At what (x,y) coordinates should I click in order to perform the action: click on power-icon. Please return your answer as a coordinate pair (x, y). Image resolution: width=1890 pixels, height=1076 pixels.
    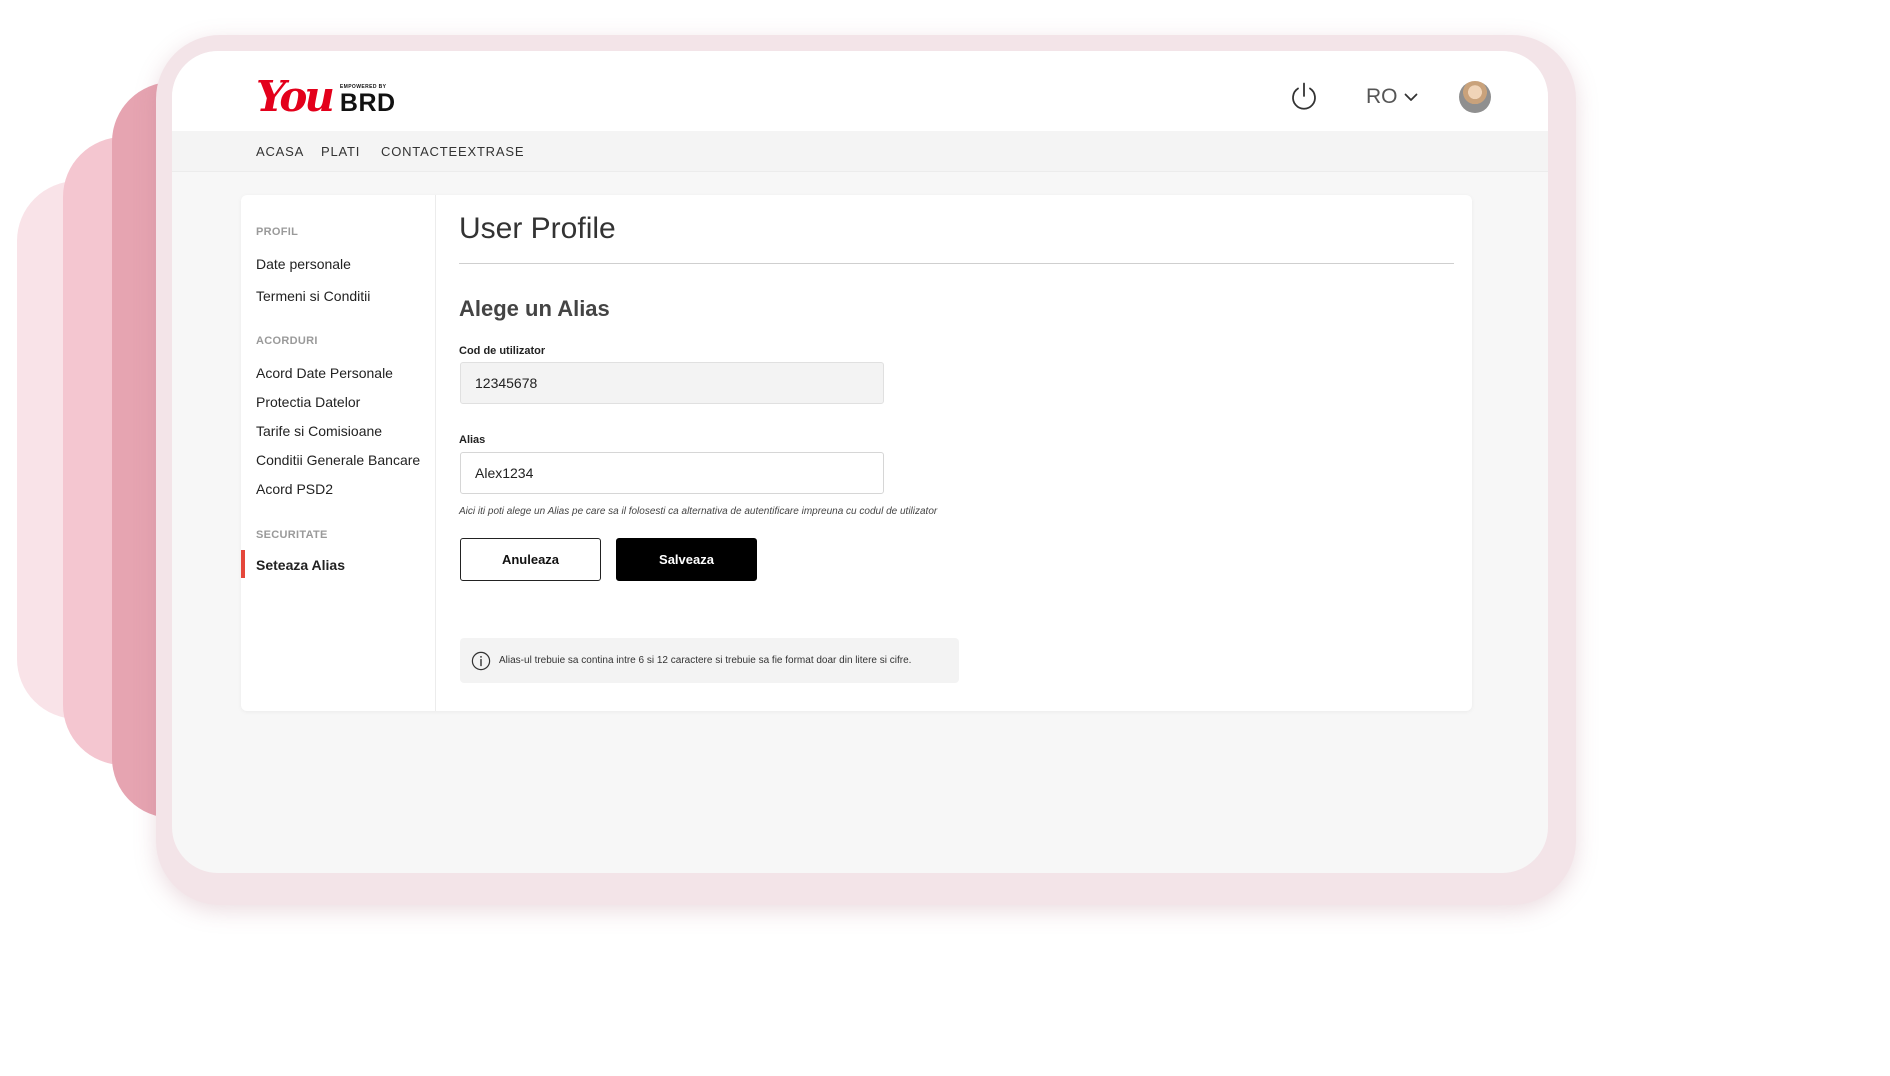
    Looking at the image, I should click on (1304, 97).